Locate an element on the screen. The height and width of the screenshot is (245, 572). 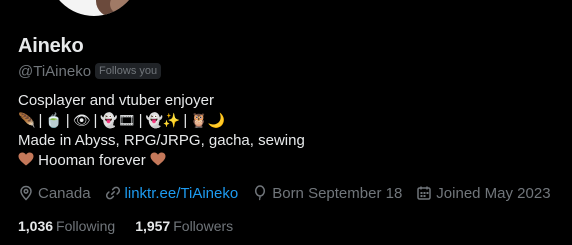
bio-emoji-line: 🪶 | 🍵 | 👁 | 👻🎞 | 👻✨ | 🦉🌙 is located at coordinates (122, 120).